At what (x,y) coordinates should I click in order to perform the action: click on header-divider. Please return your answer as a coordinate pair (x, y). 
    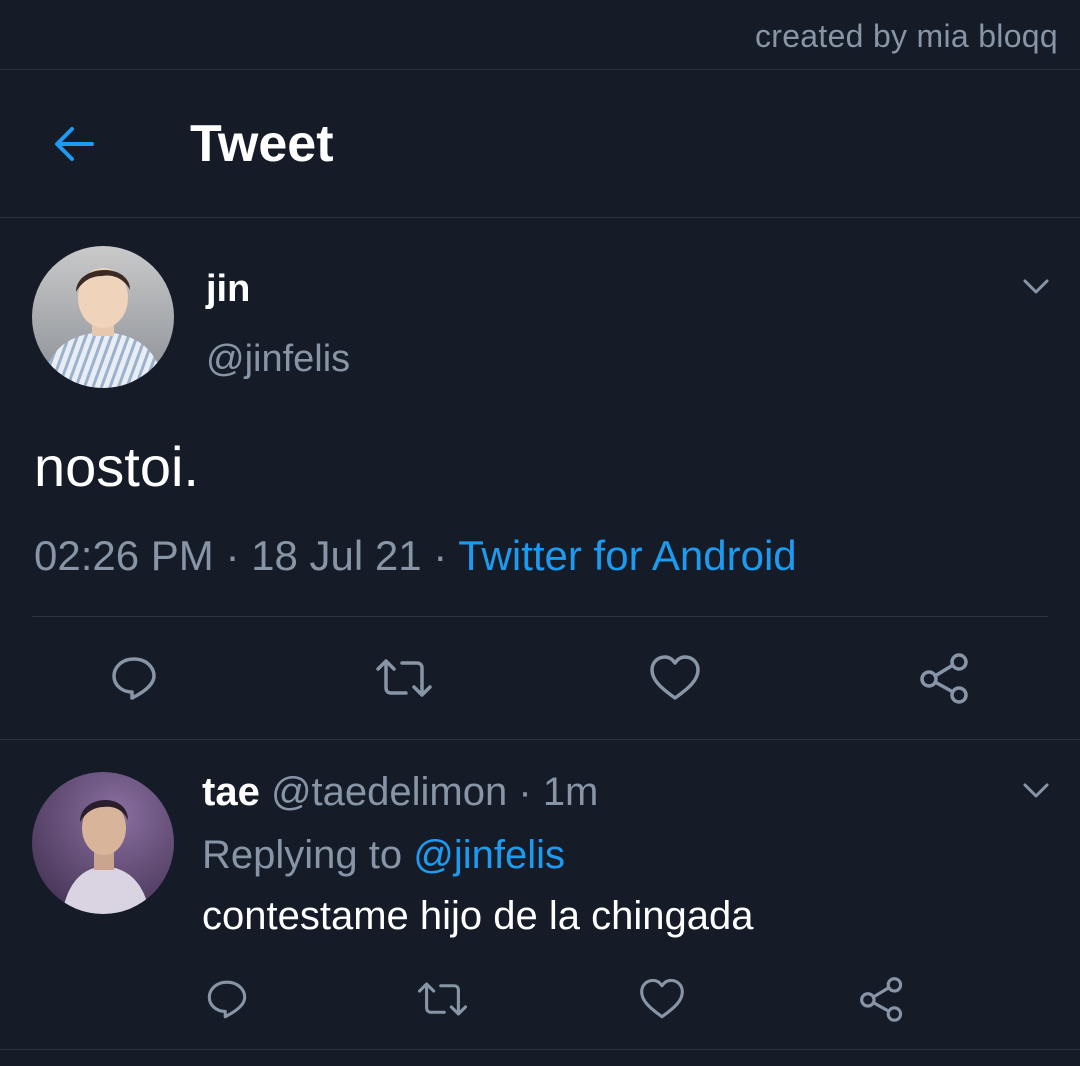
    Looking at the image, I should click on (540, 217).